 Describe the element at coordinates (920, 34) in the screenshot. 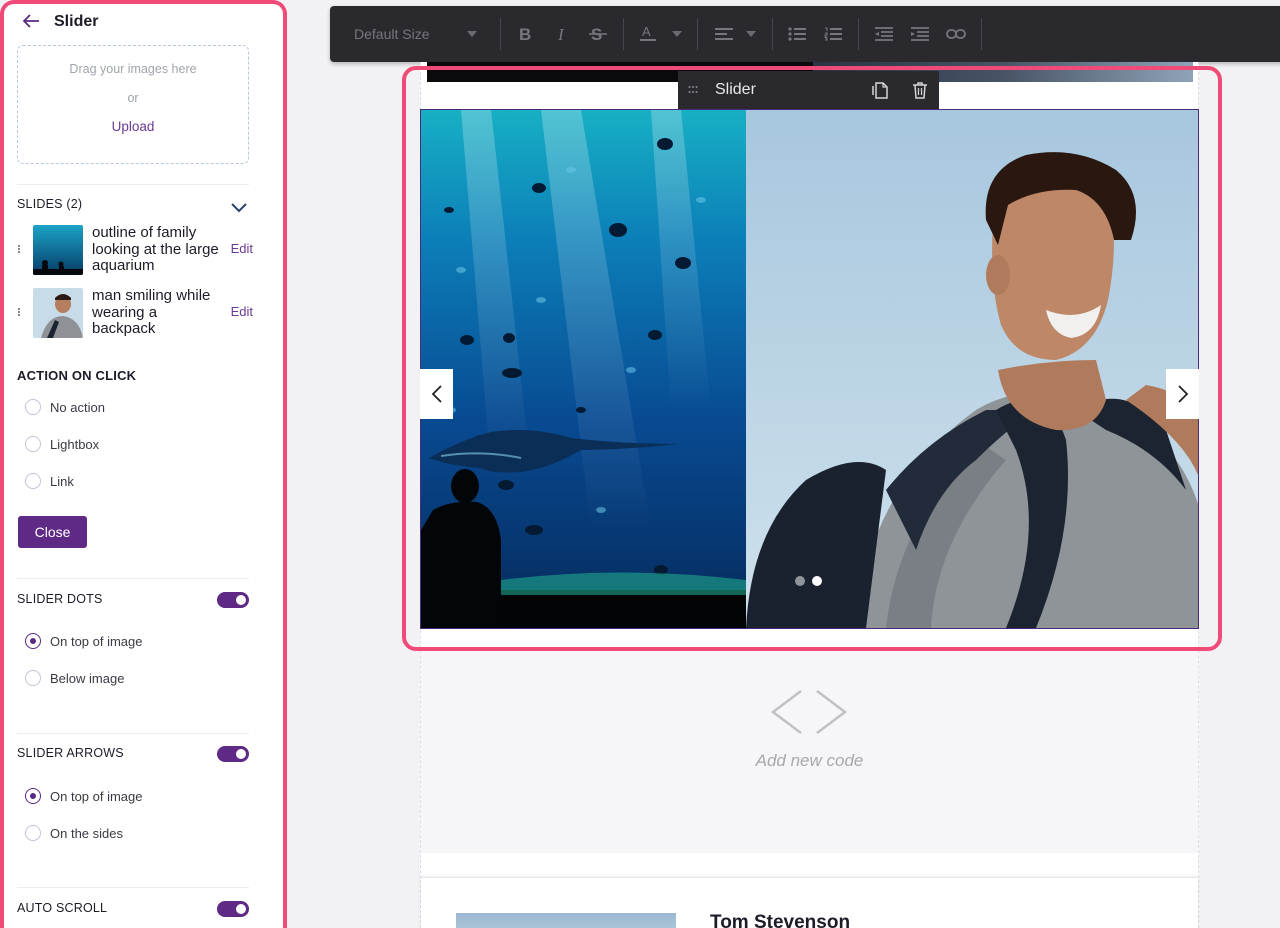

I see `indent-increase-icon` at that location.